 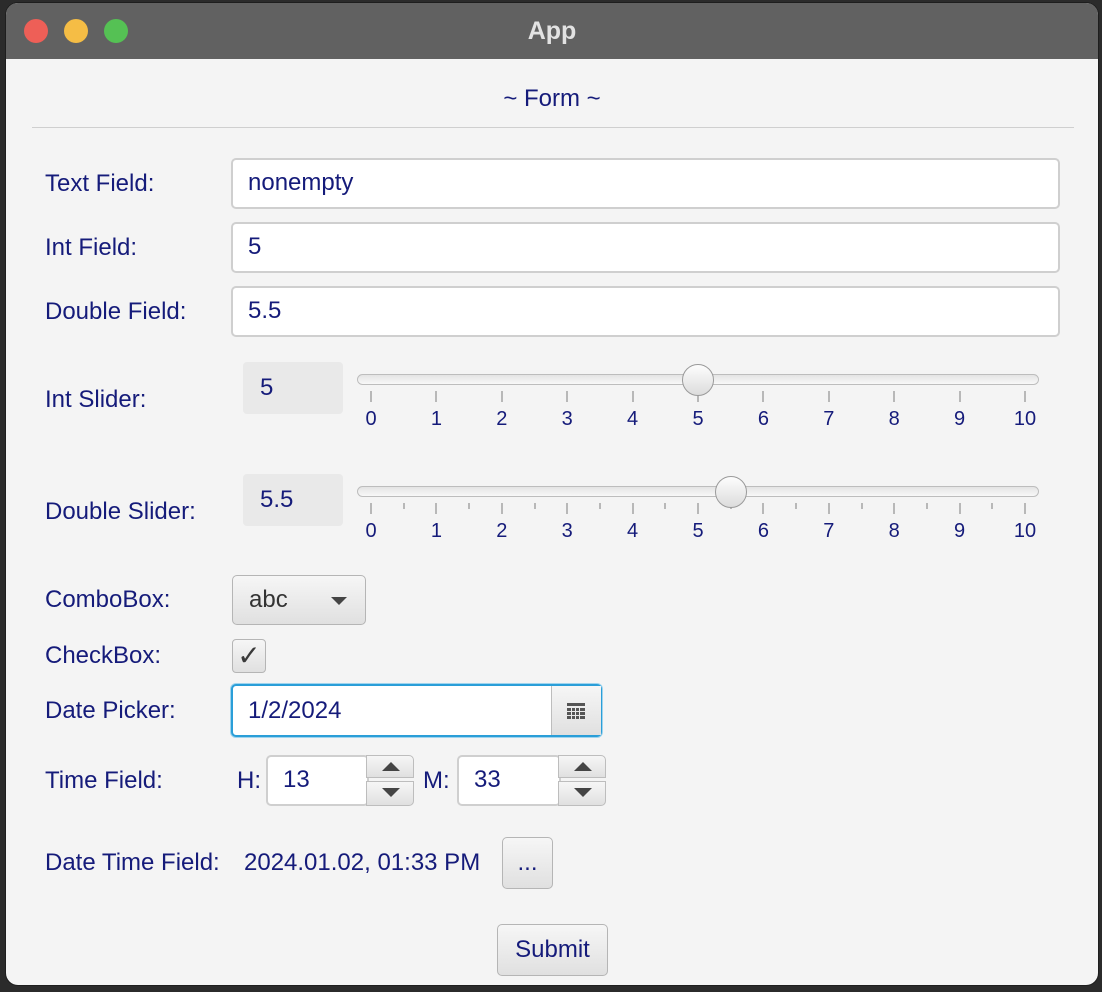 I want to click on slider-track, so click(x=698, y=491).